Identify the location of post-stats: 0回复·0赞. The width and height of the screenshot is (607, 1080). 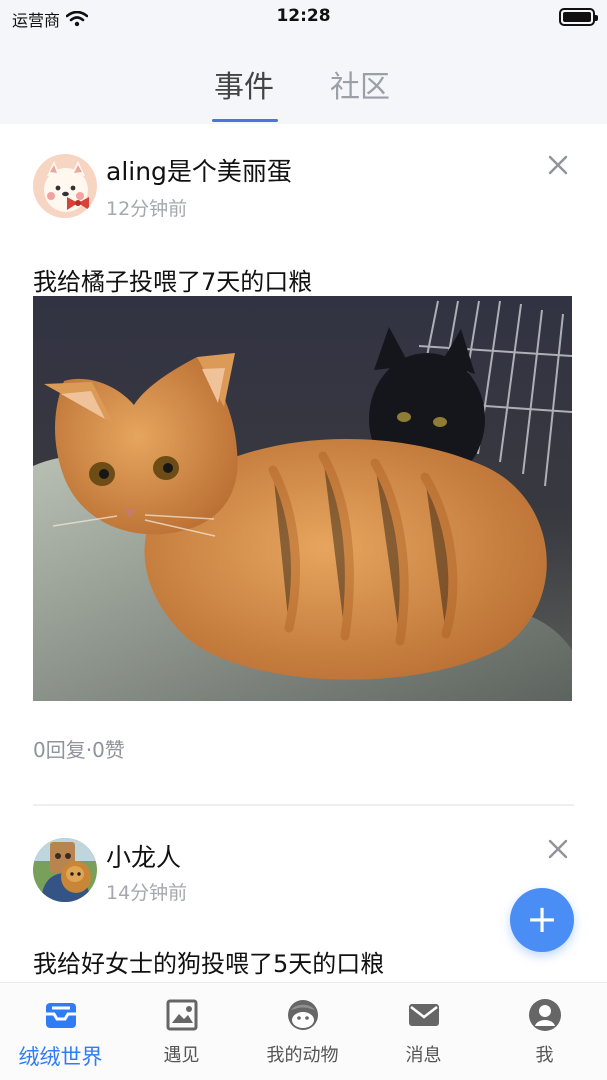
(79, 750).